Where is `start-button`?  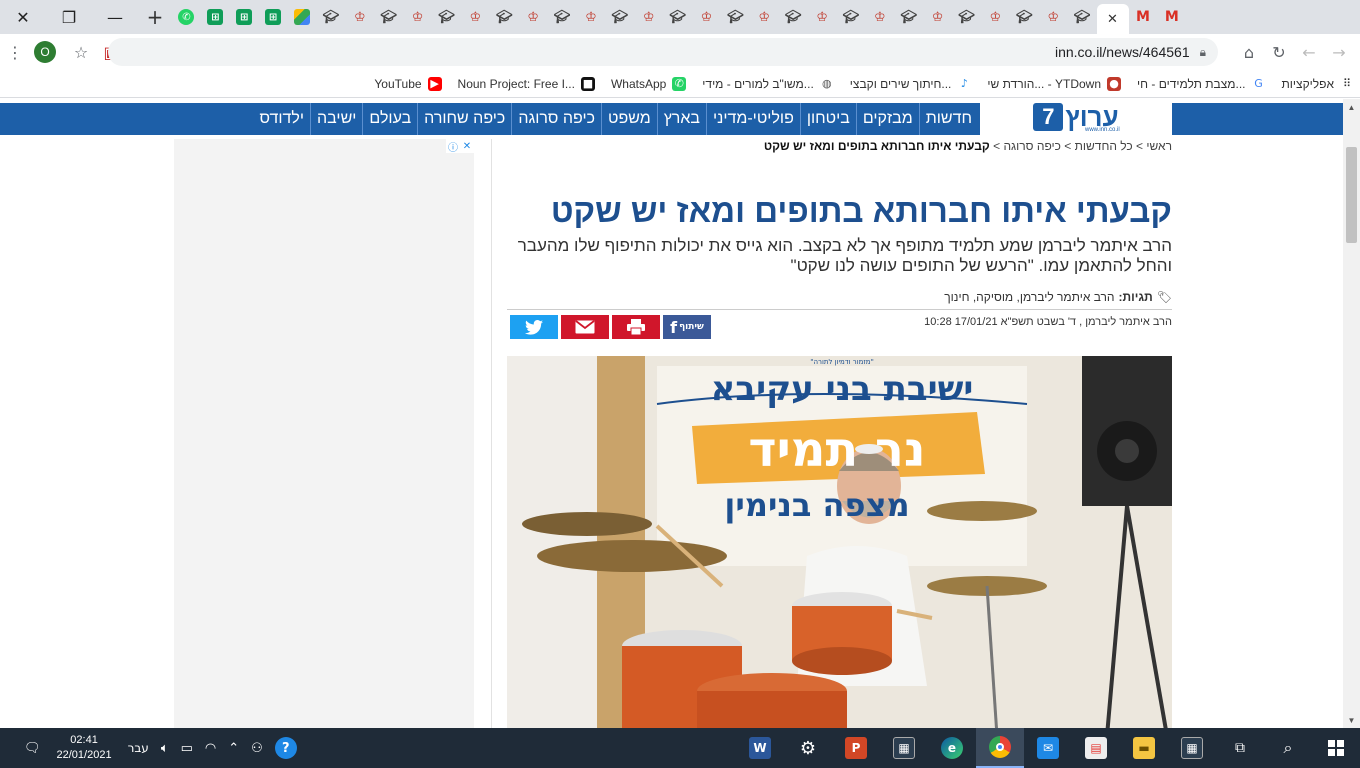
start-button is located at coordinates (1336, 748).